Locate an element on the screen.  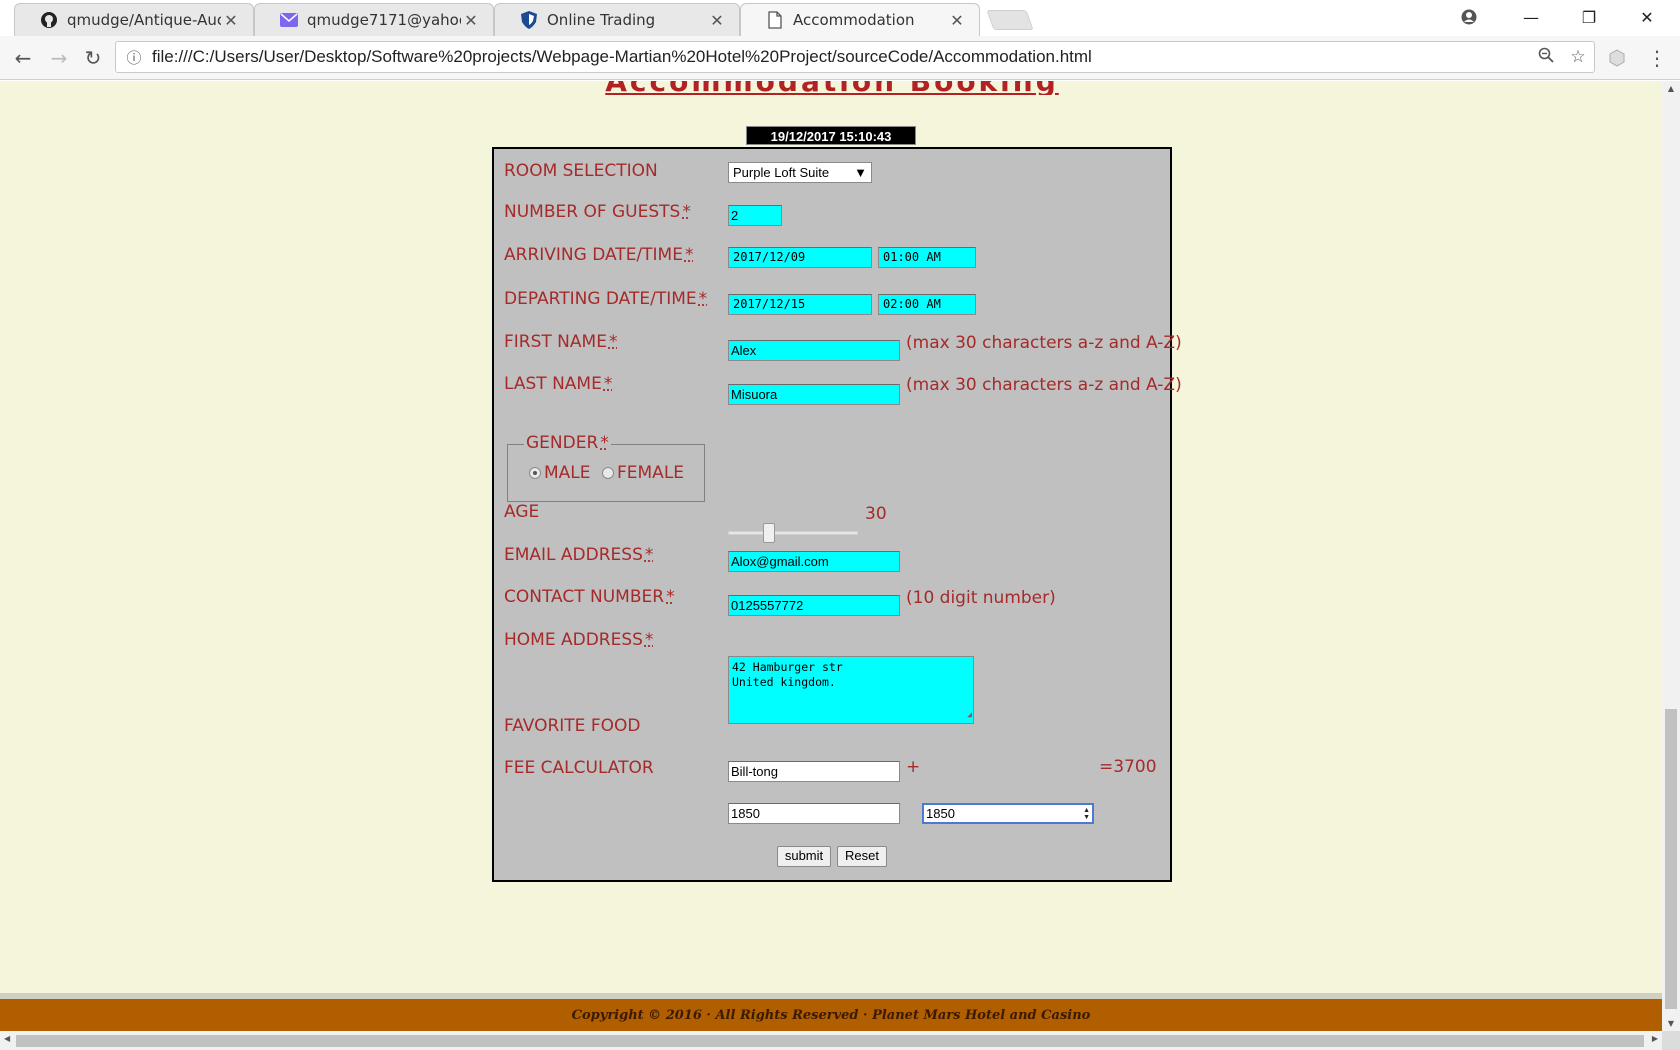
arriving-time-input: 01:00 AM is located at coordinates (927, 257).